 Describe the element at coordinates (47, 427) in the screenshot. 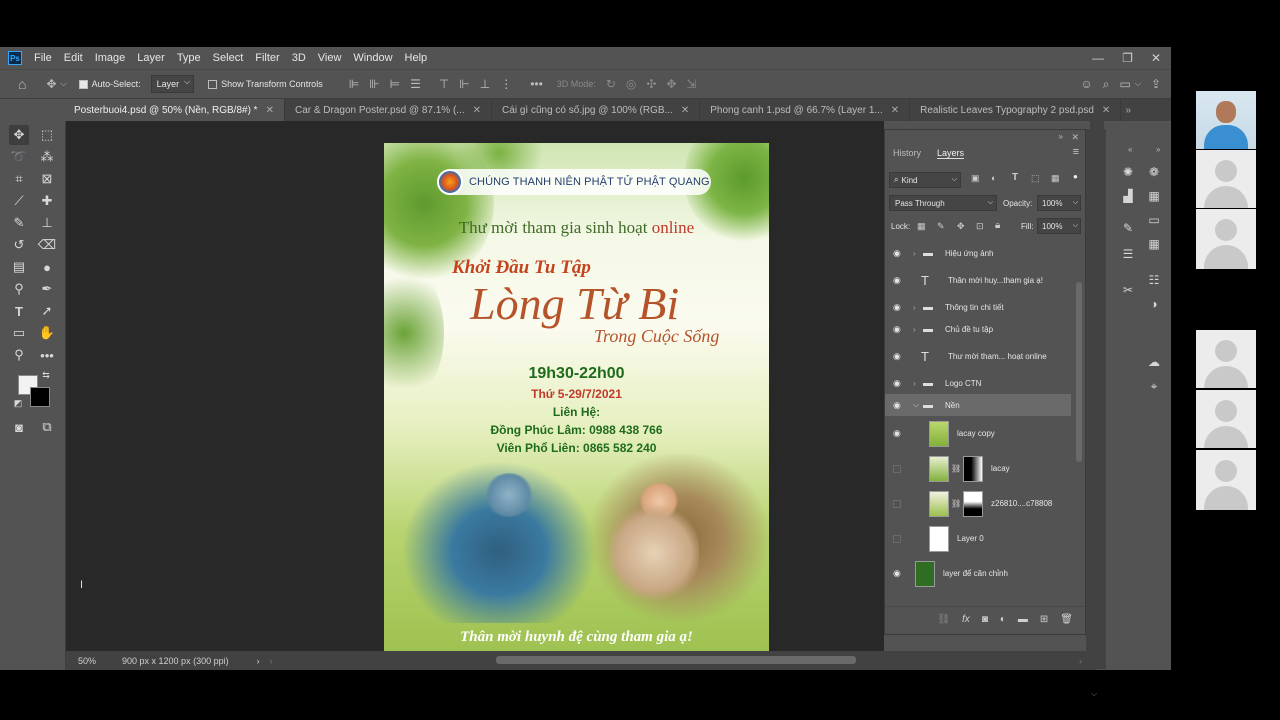

I see `screen-mode-icon: ⧉` at that location.